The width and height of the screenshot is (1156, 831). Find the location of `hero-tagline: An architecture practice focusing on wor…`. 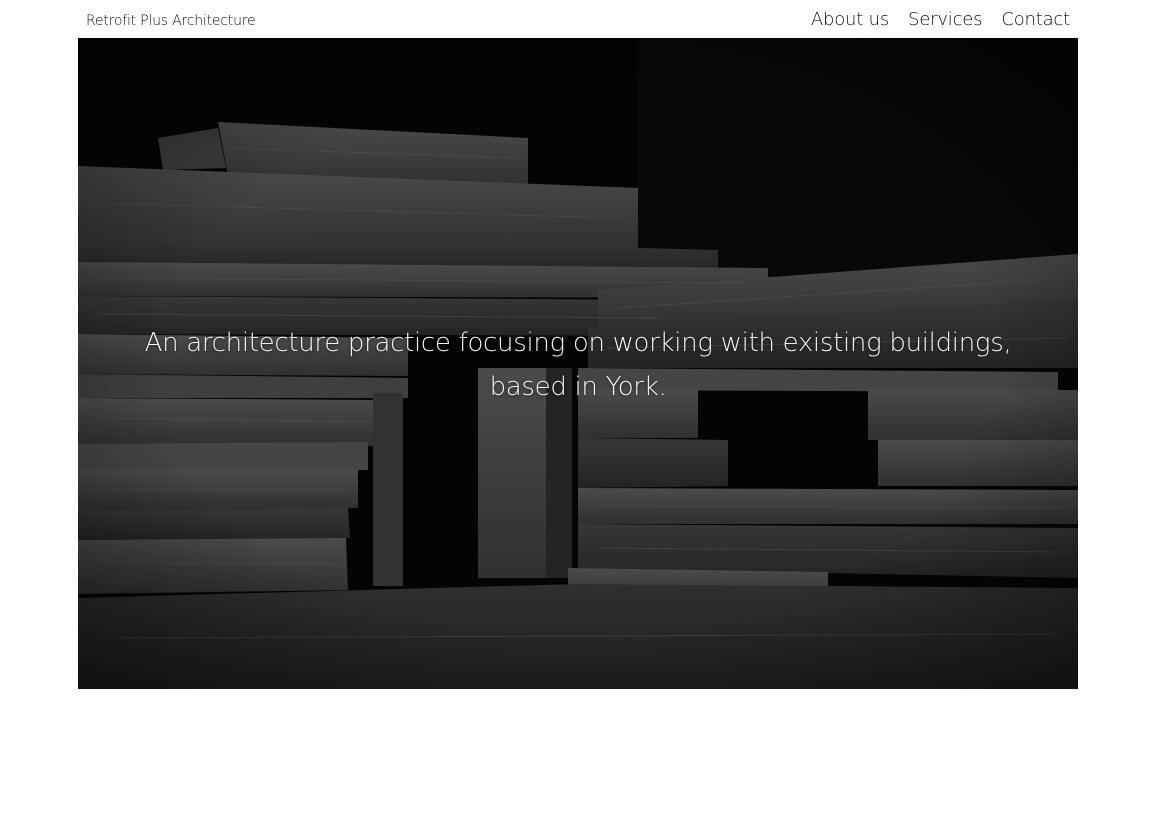

hero-tagline: An architecture practice focusing on wor… is located at coordinates (578, 365).